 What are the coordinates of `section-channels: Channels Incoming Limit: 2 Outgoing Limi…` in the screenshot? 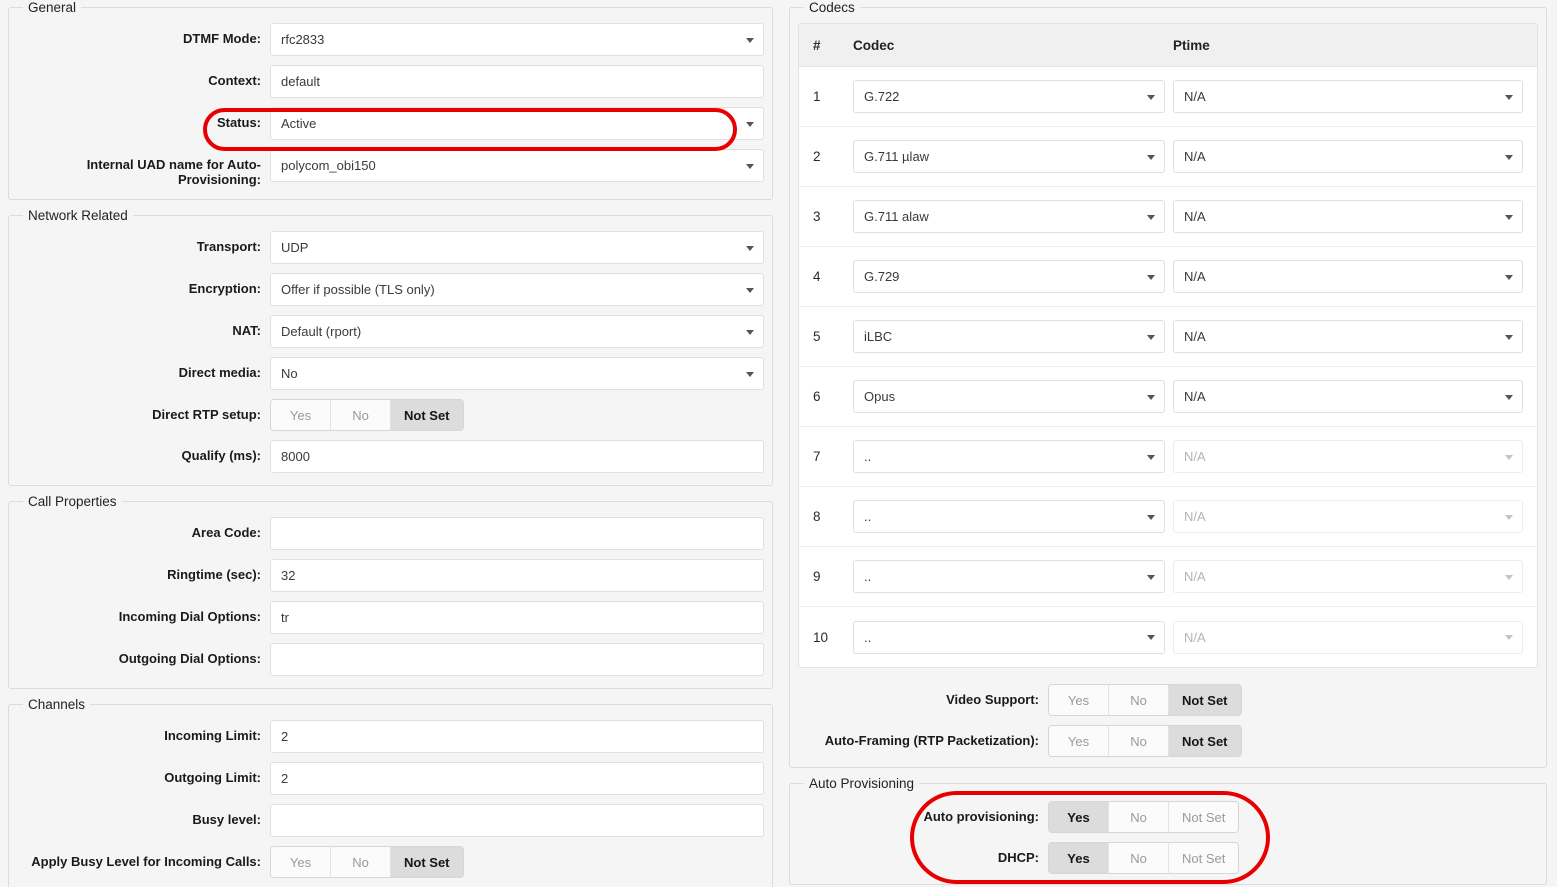 It's located at (390, 792).